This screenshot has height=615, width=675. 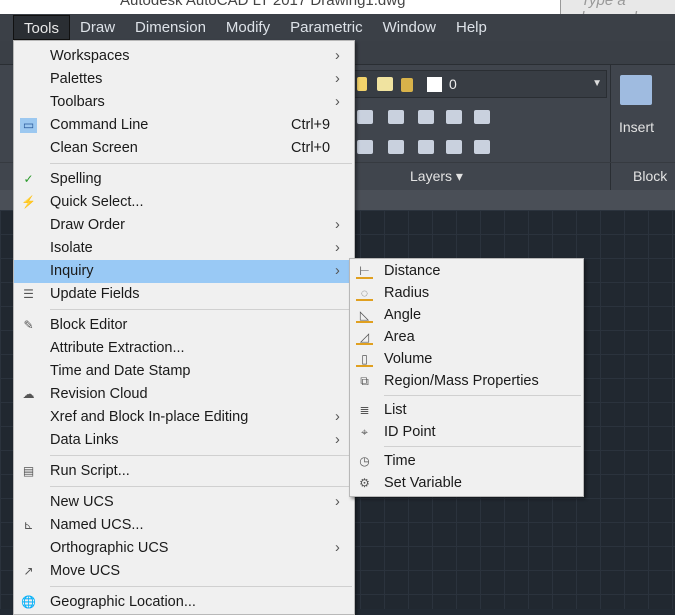 I want to click on menu-item-label: Isolate, so click(x=71, y=248).